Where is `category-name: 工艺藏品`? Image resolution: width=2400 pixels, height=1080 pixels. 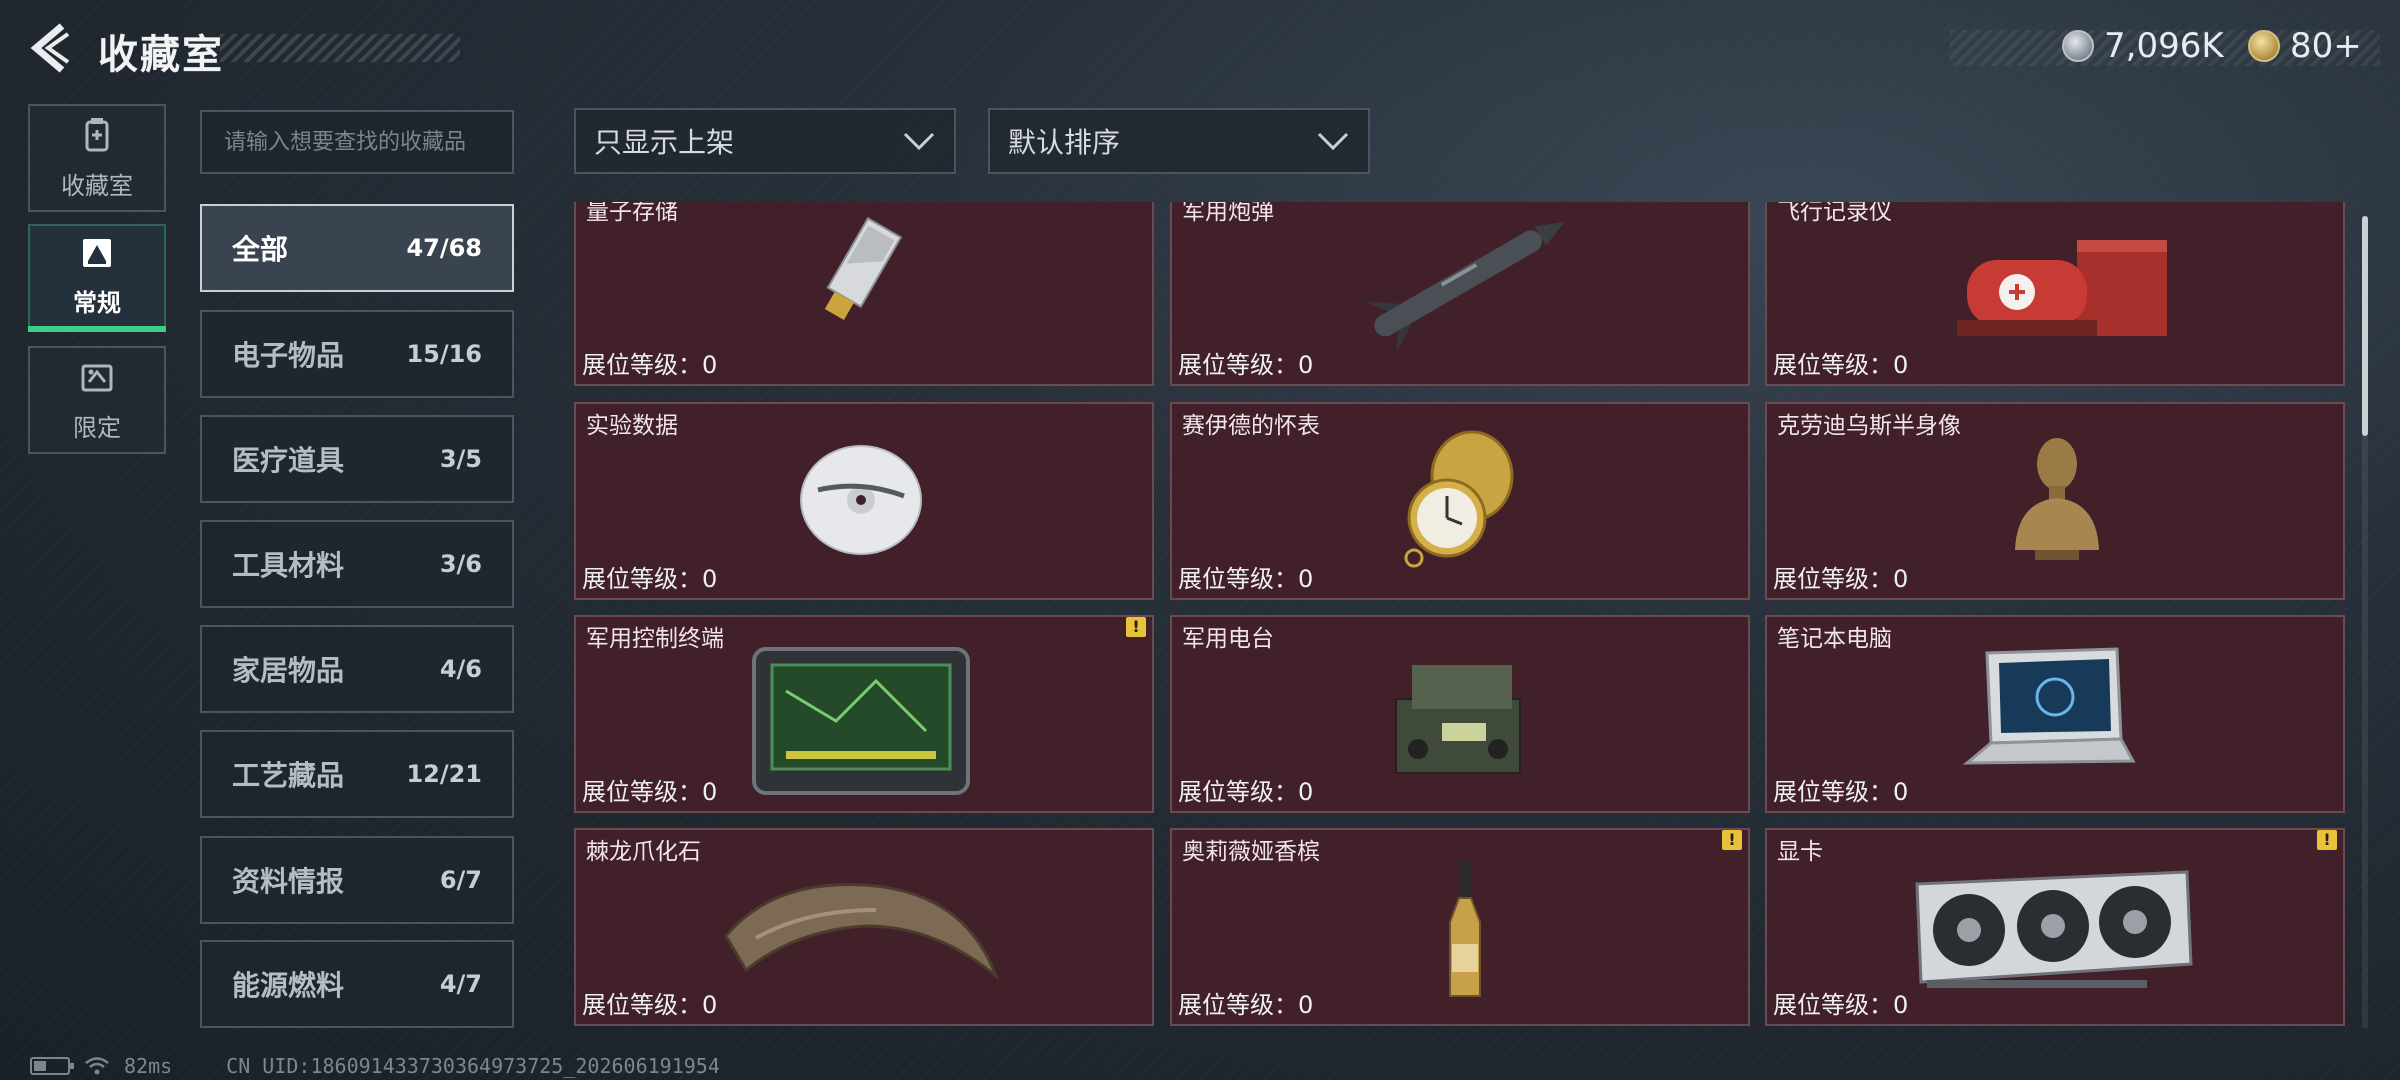
category-name: 工艺藏品 is located at coordinates (288, 775).